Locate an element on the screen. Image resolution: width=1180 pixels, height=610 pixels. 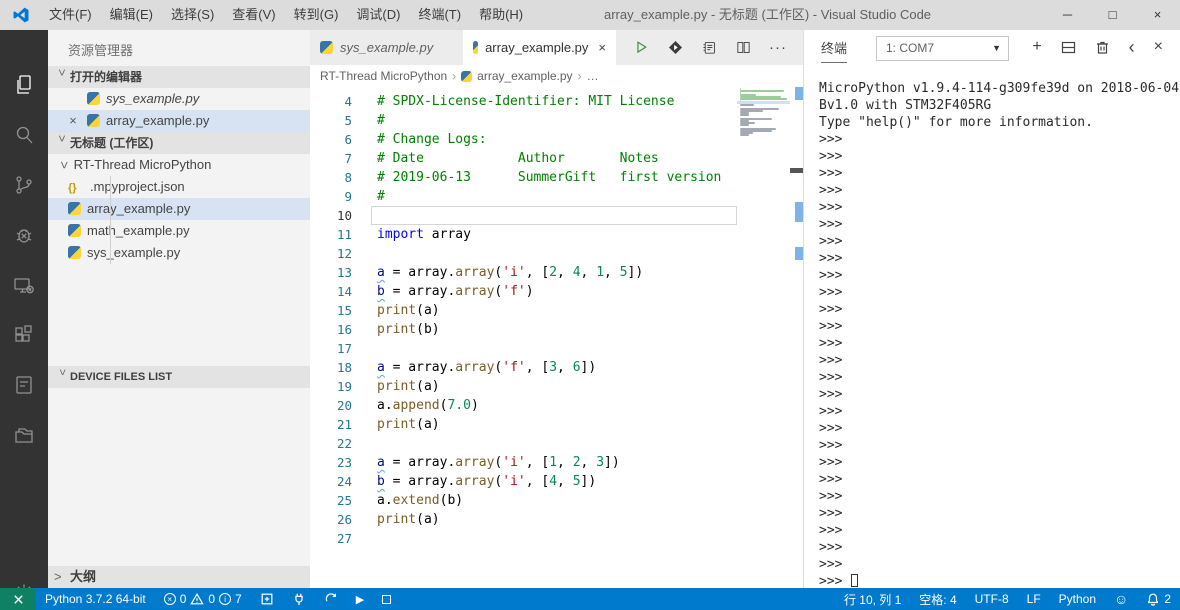
code-line-8: 8 # 2019-06-13 SummerGift first version is located at coordinates (523, 177).